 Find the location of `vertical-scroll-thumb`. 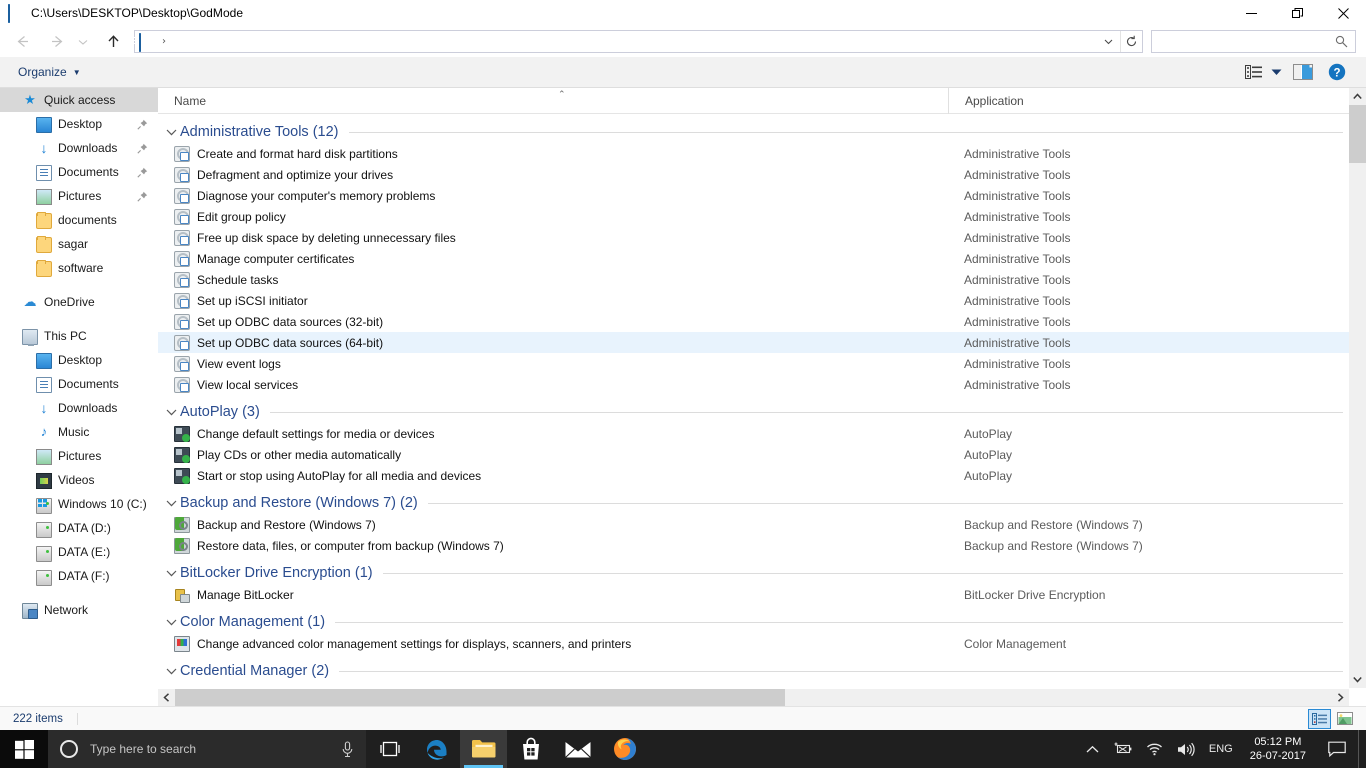

vertical-scroll-thumb is located at coordinates (1357, 134).